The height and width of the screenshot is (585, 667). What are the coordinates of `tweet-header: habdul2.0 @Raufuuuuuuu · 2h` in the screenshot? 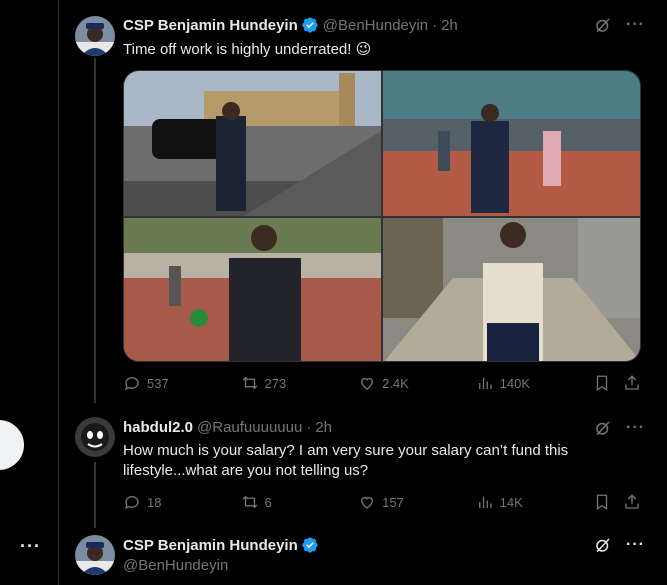 It's located at (227, 427).